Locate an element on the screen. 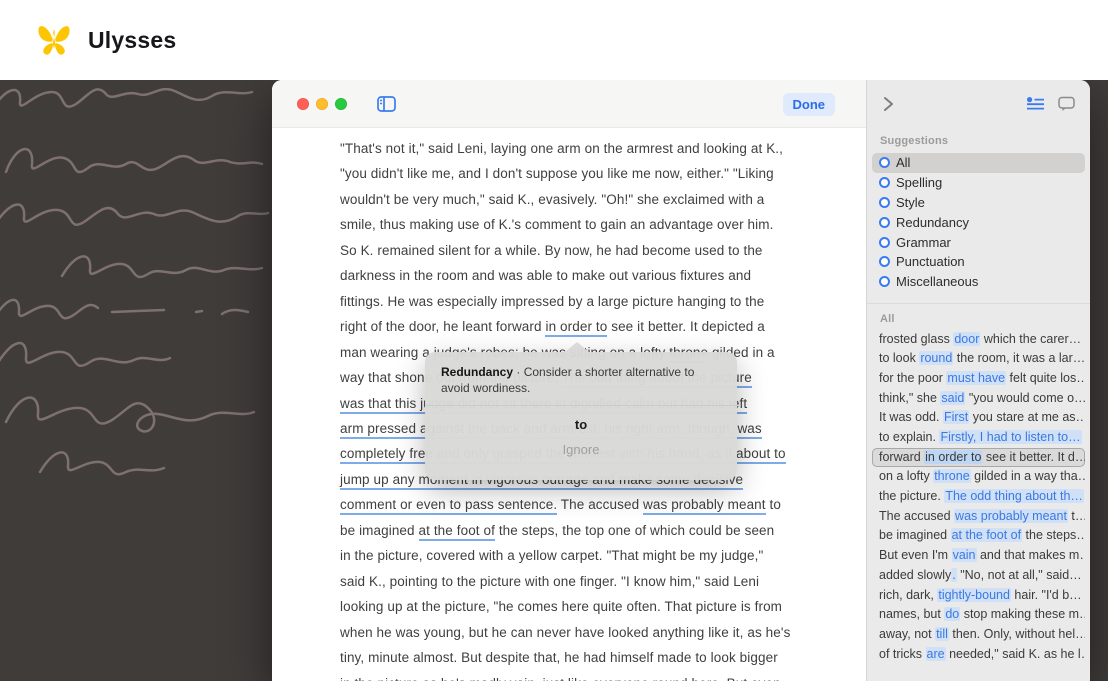 Image resolution: width=1108 pixels, height=681 pixels. text-segment: to look is located at coordinates (899, 358).